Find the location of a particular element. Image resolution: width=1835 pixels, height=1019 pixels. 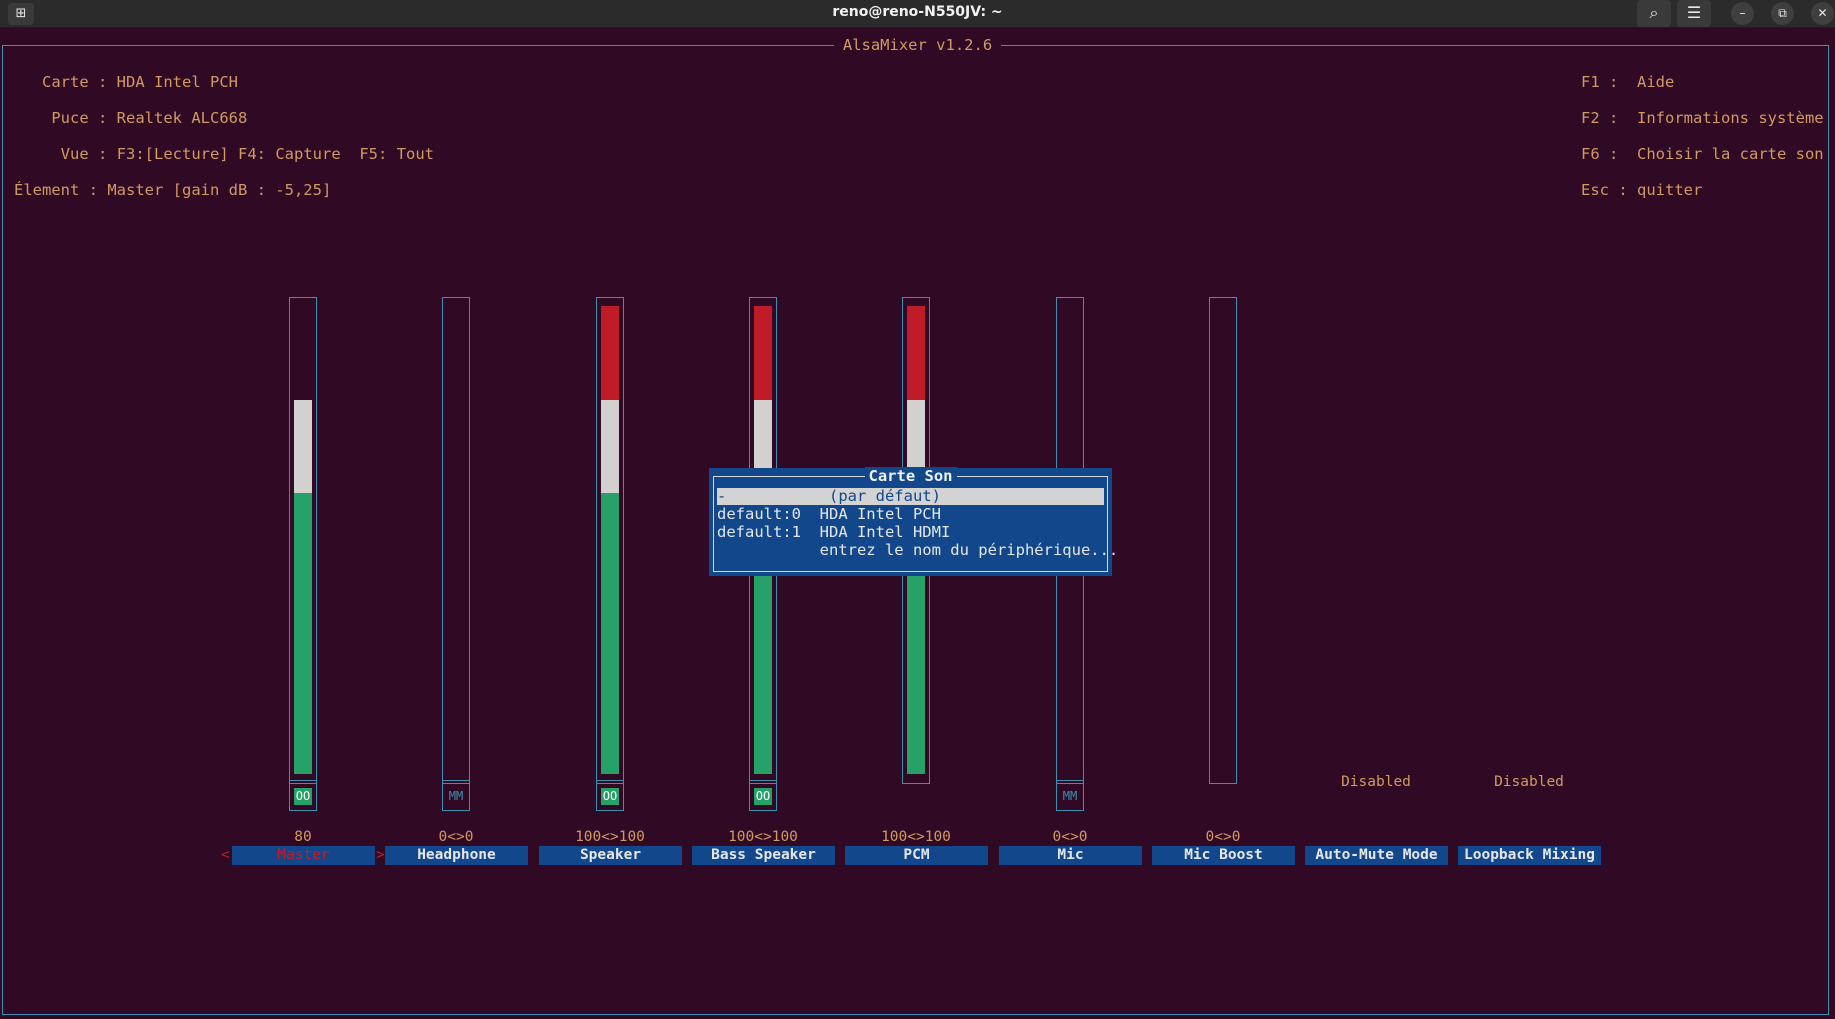

speaker-mute-state: OO is located at coordinates (610, 796).